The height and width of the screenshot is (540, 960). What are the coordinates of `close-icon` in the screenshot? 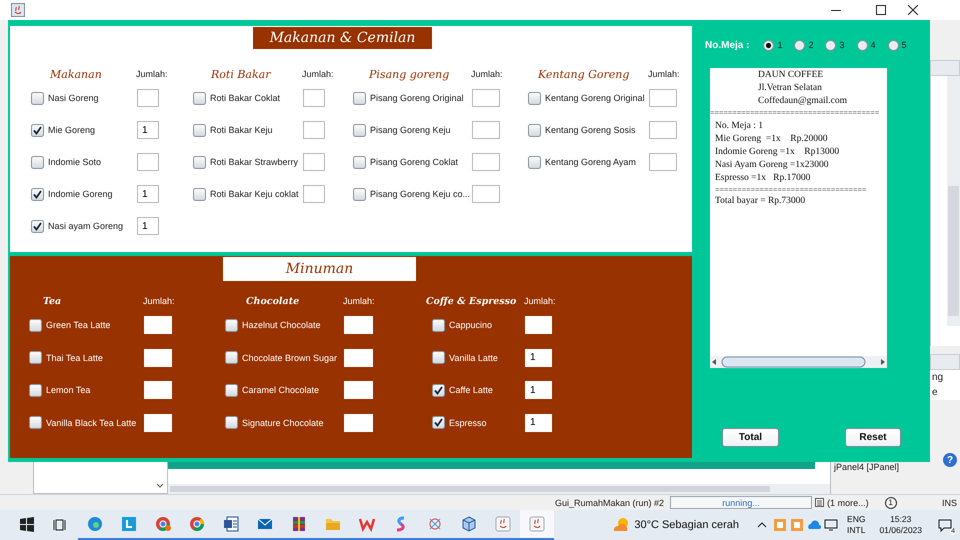 It's located at (913, 10).